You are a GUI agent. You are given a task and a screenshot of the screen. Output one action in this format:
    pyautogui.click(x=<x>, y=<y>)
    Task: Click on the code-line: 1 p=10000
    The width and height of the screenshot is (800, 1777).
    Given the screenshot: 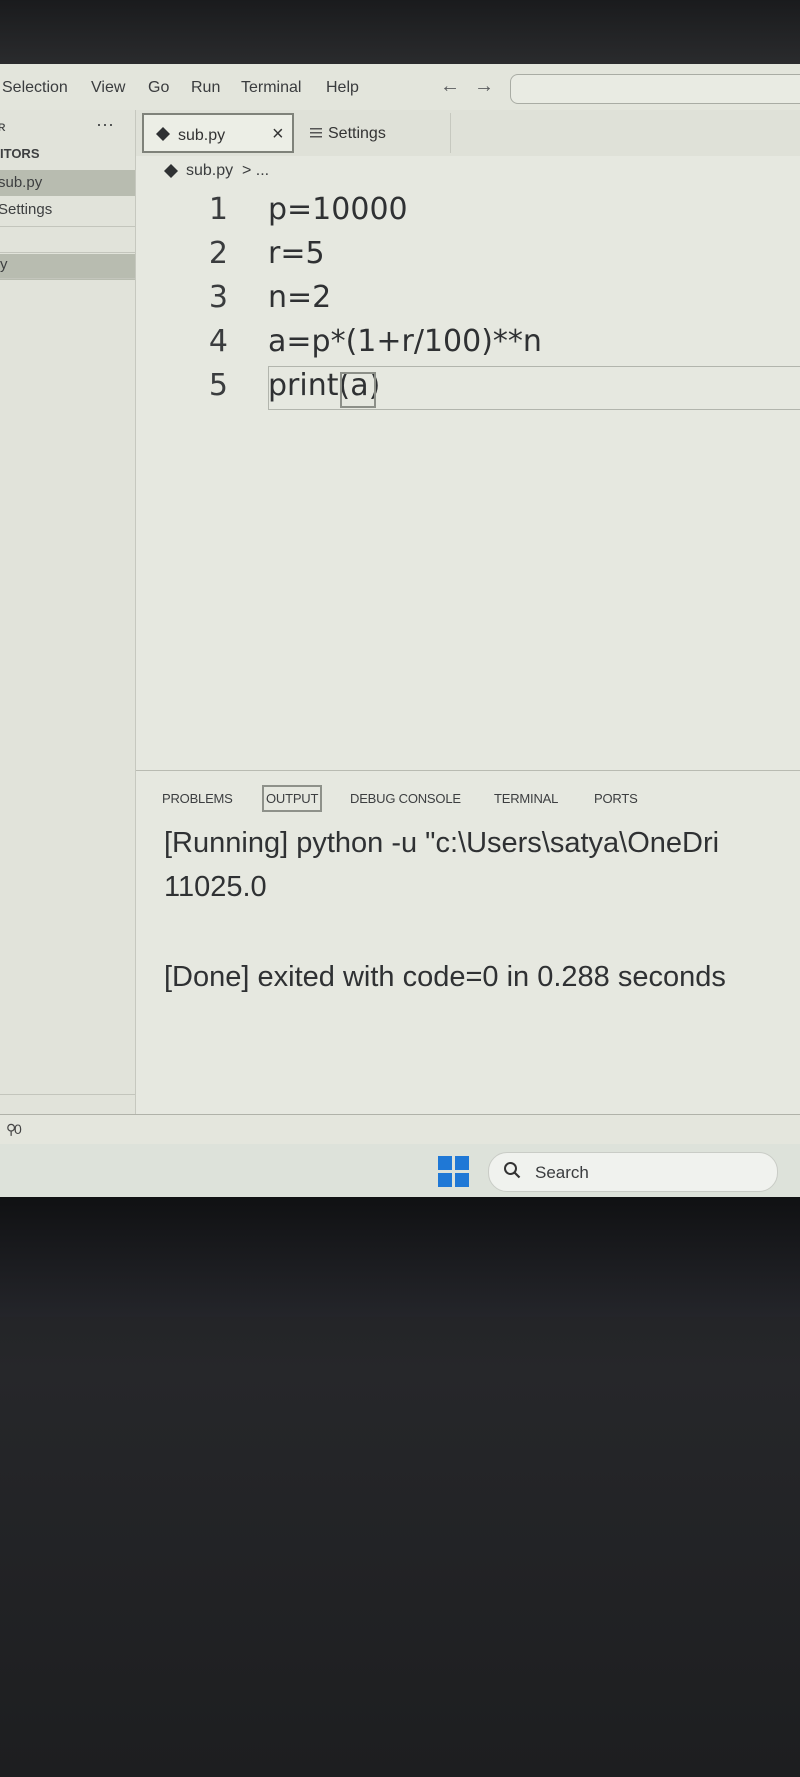 What is the action you would take?
    pyautogui.click(x=468, y=214)
    